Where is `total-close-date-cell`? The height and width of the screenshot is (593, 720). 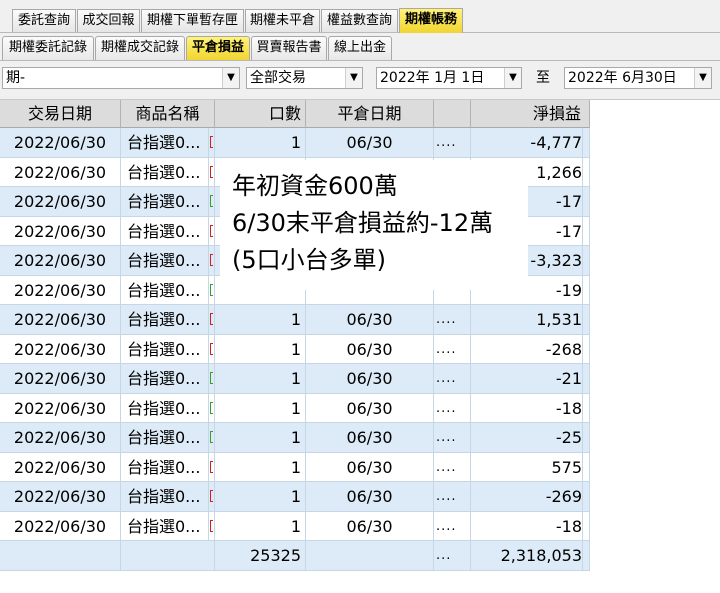 total-close-date-cell is located at coordinates (370, 556).